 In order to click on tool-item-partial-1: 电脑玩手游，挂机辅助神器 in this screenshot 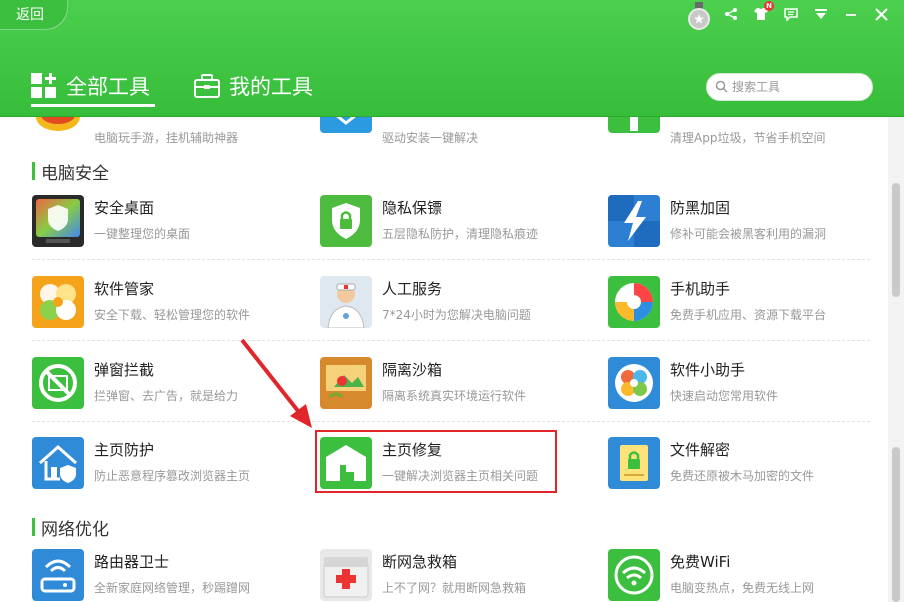, I will do `click(167, 137)`.